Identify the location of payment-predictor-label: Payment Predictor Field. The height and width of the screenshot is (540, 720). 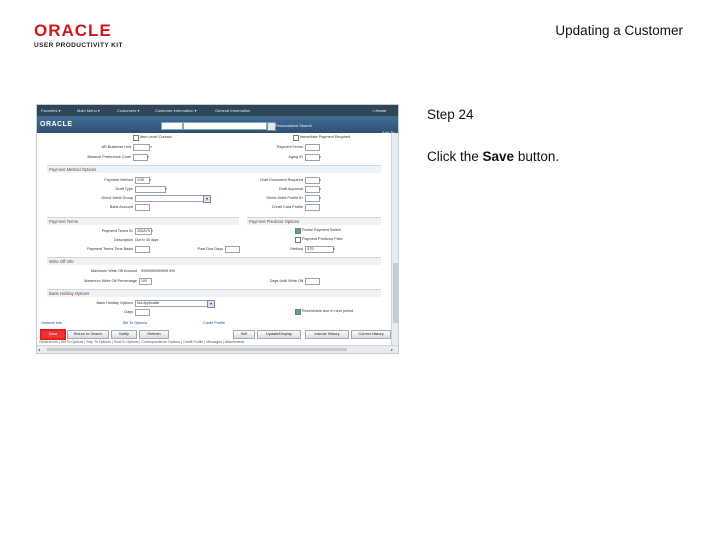
(322, 239).